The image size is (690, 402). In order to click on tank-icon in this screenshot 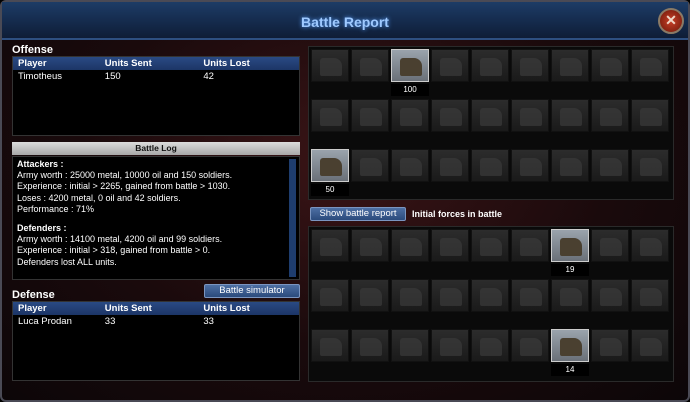, I will do `click(571, 247)`.